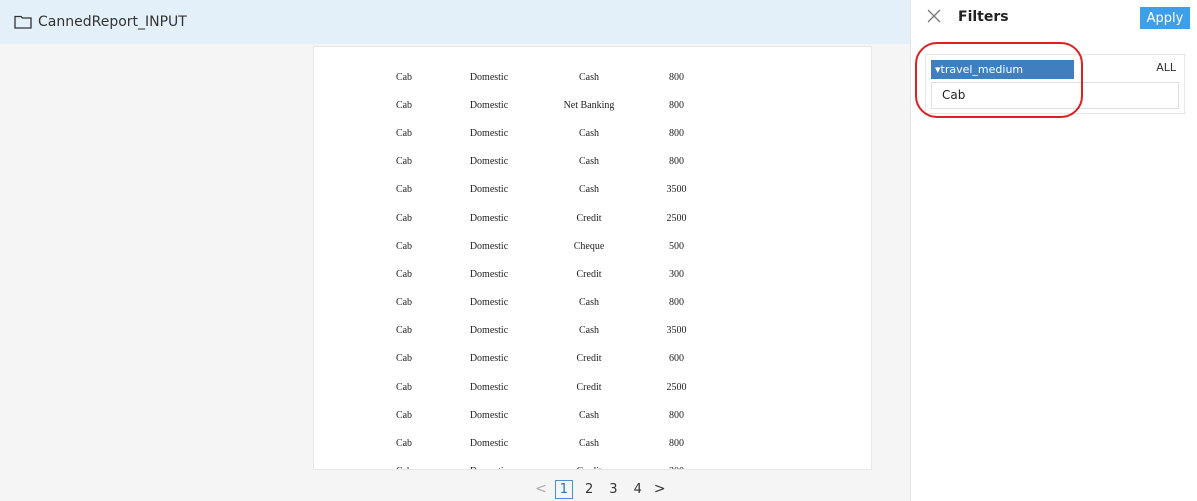 This screenshot has height=501, width=1197. Describe the element at coordinates (546, 359) in the screenshot. I see `table-row: Cab Domestic Credit 600` at that location.